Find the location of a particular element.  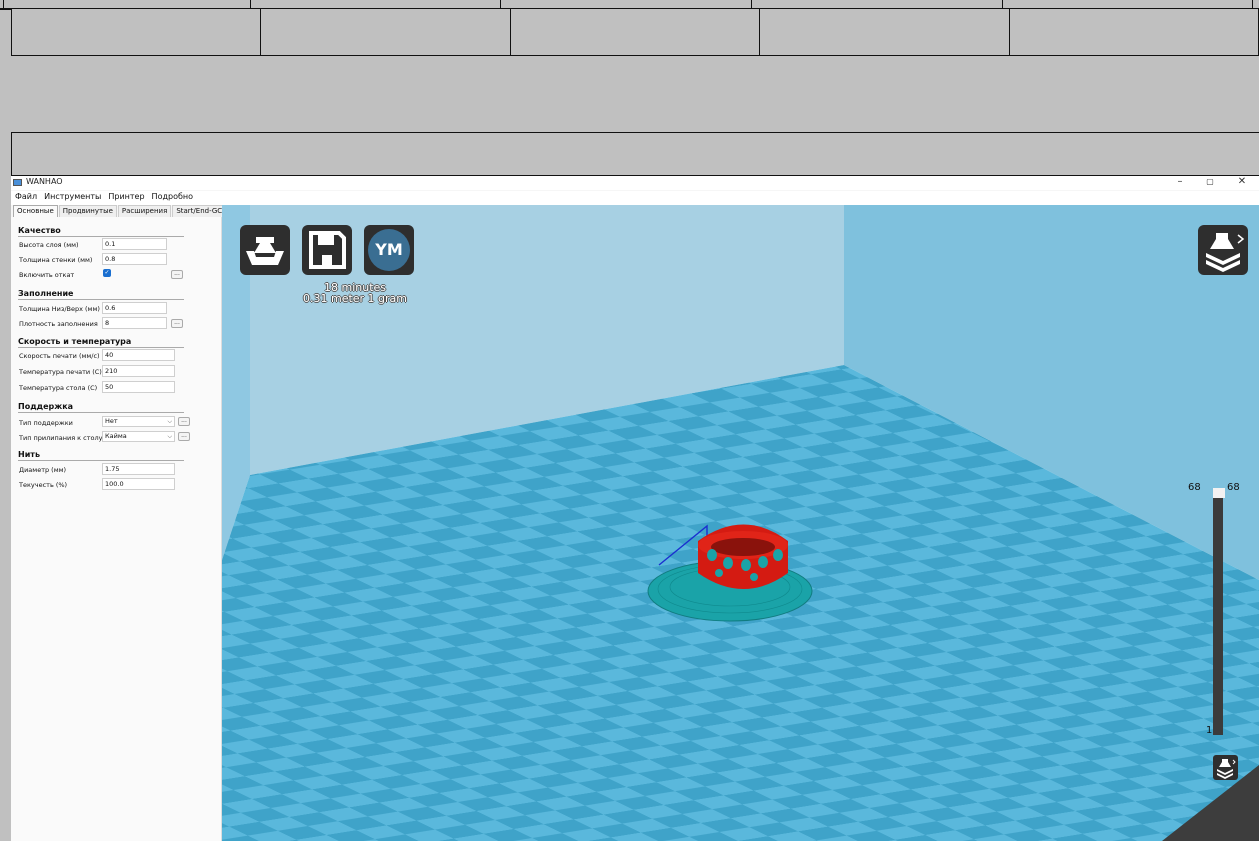

save-icon is located at coordinates (327, 250).